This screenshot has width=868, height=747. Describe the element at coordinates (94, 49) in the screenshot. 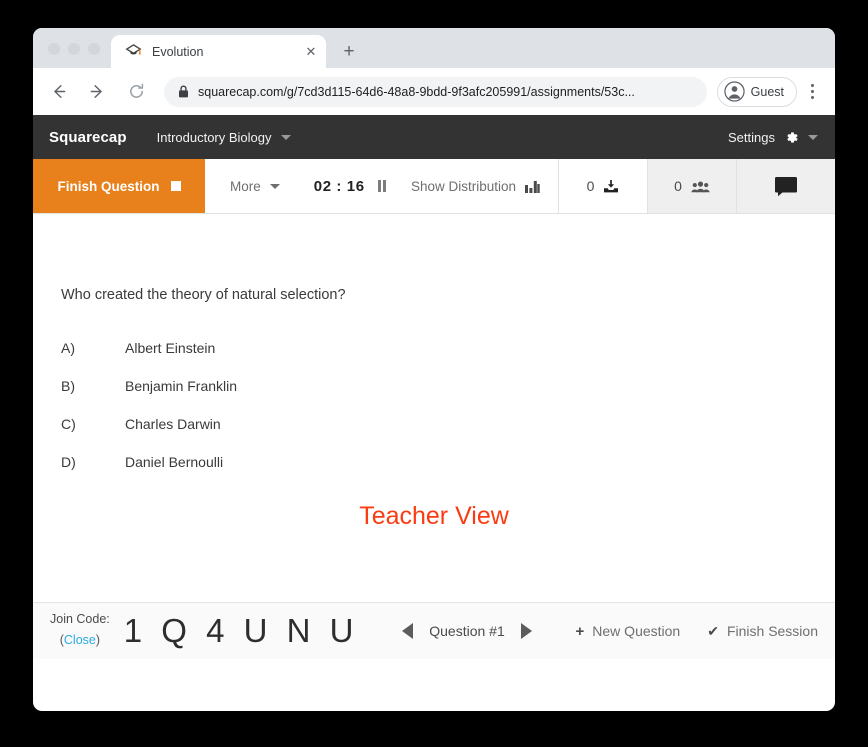

I see `maximize-window-button` at that location.